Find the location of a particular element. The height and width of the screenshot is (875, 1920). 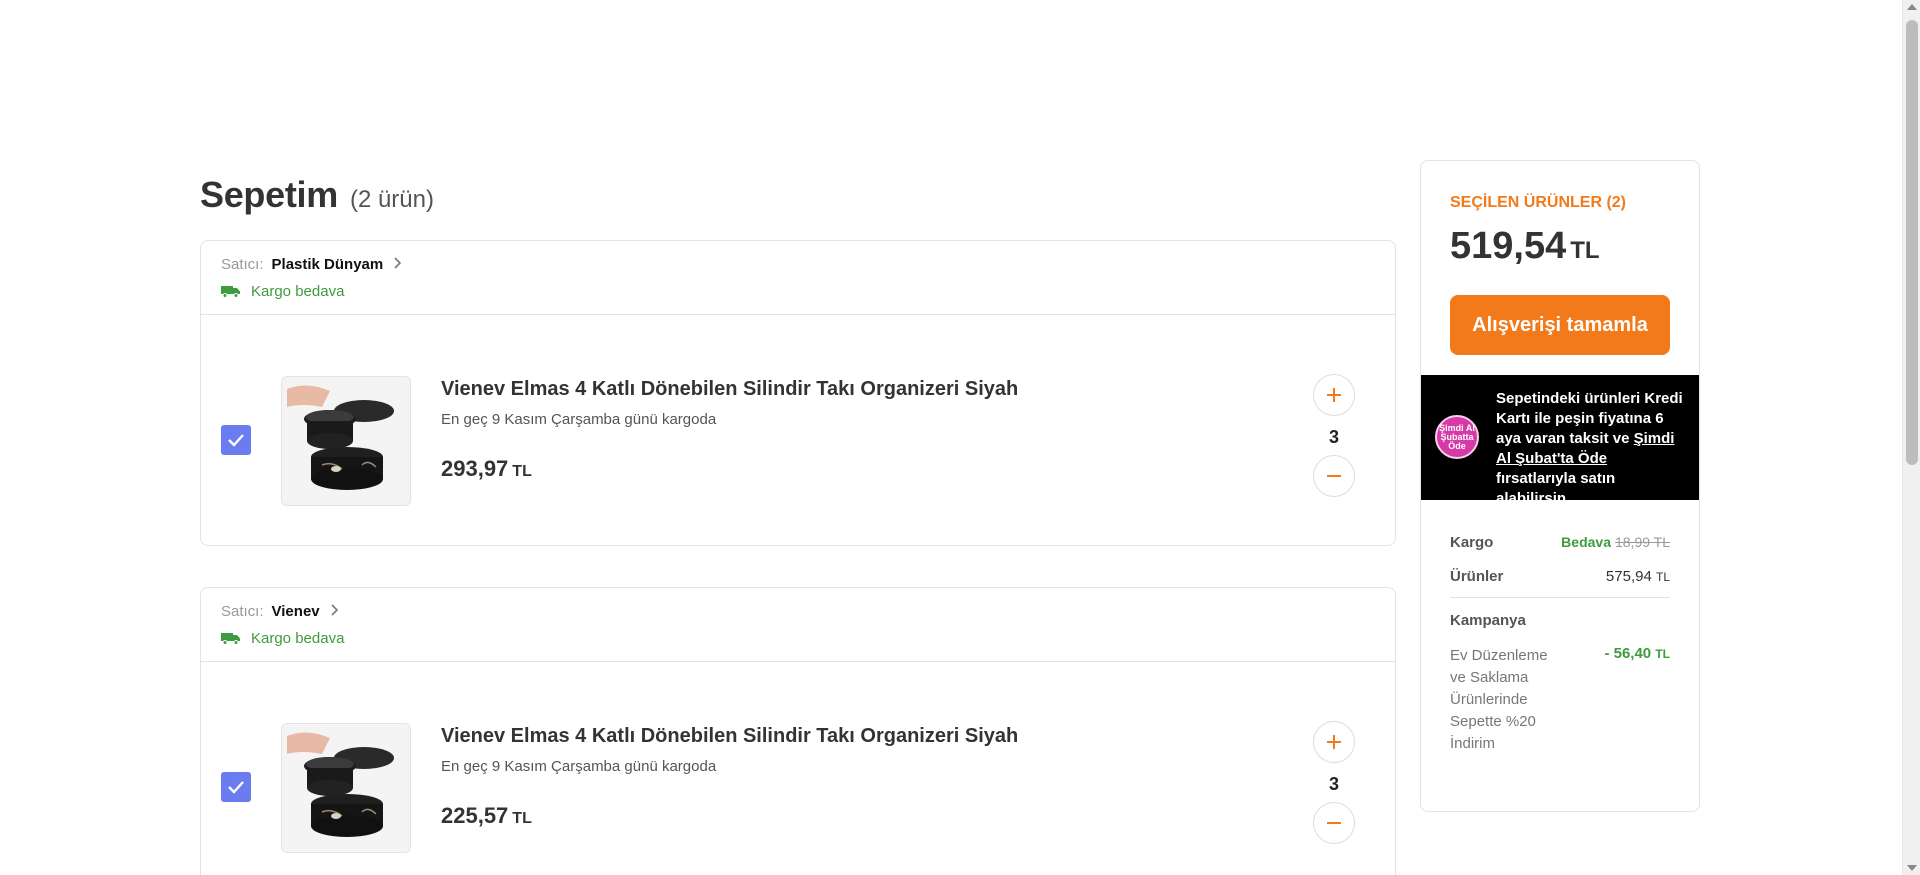

campaign-discount: - 56,40 TL is located at coordinates (1637, 653).